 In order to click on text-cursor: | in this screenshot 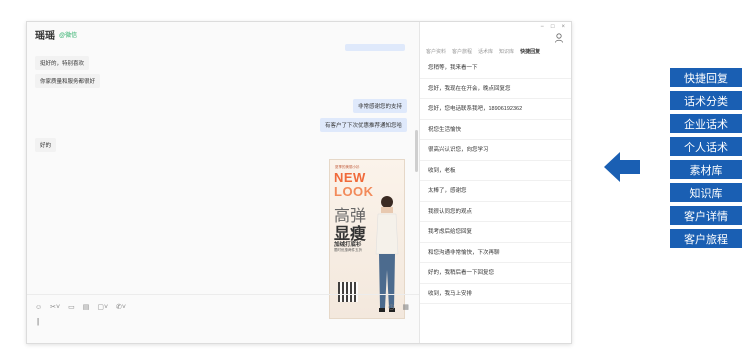, I will do `click(38, 321)`.